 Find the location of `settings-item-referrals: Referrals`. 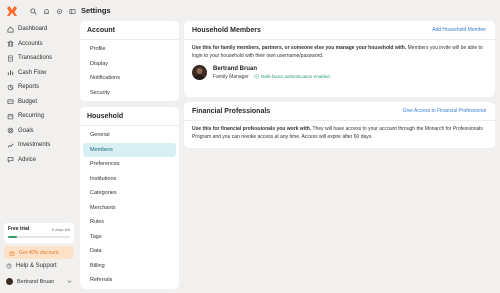

settings-item-referrals: Referrals is located at coordinates (129, 280).